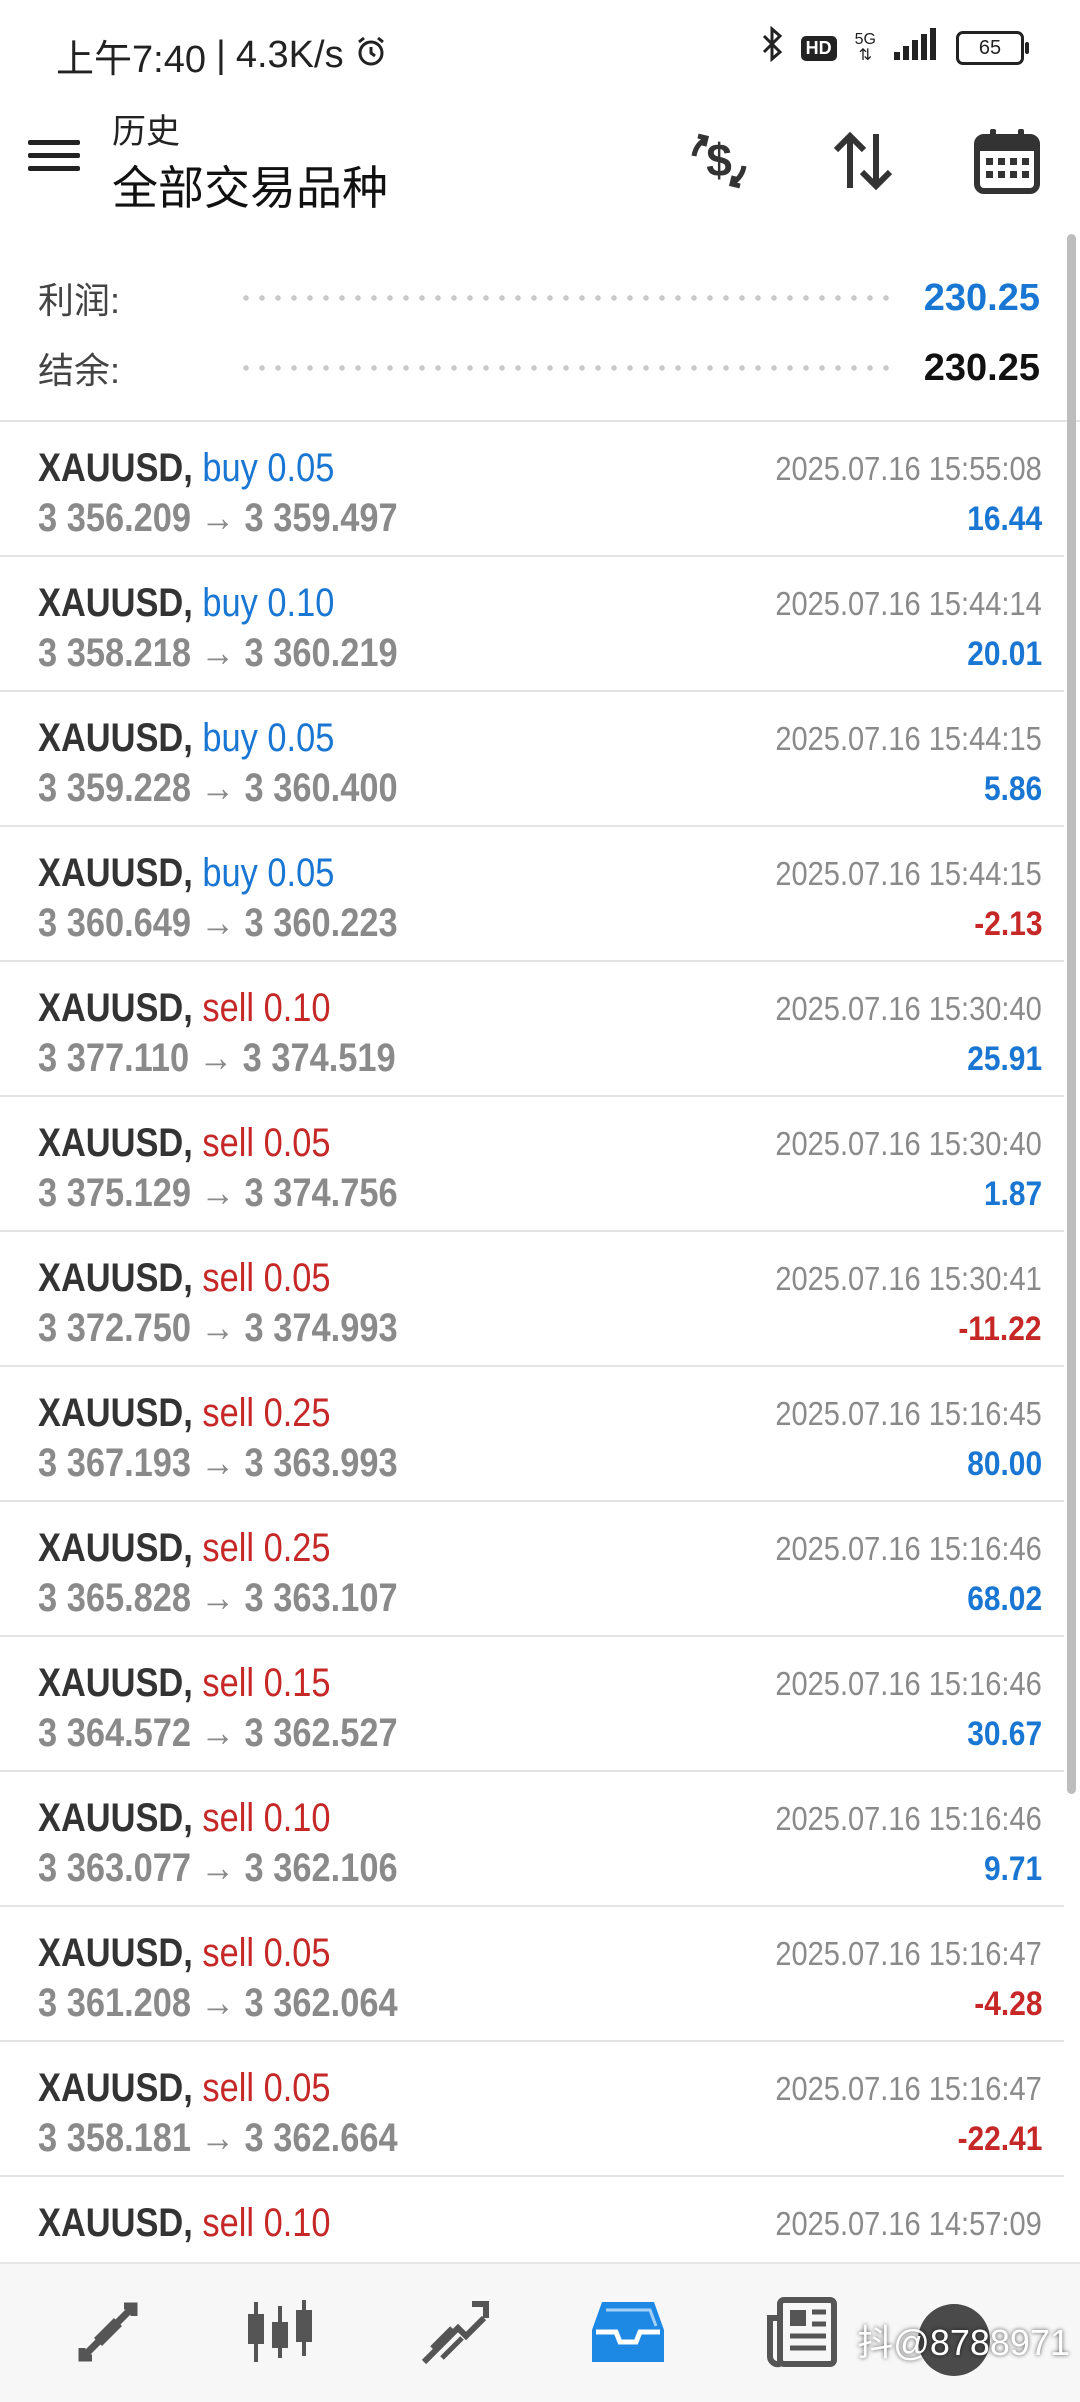  What do you see at coordinates (908, 2223) in the screenshot?
I see `deal-time: 2025.07.16 14:57:09` at bounding box center [908, 2223].